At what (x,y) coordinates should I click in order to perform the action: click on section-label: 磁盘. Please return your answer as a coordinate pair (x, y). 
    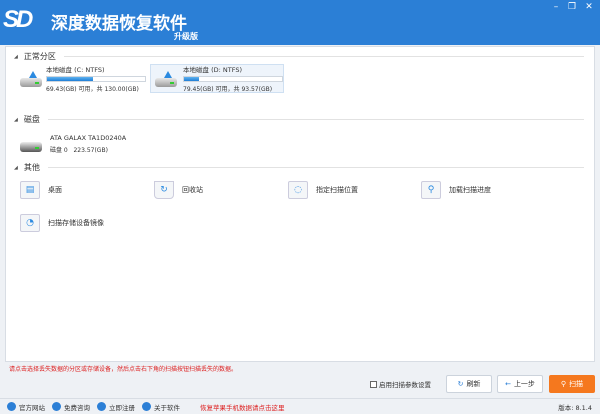
    Looking at the image, I should click on (31, 119).